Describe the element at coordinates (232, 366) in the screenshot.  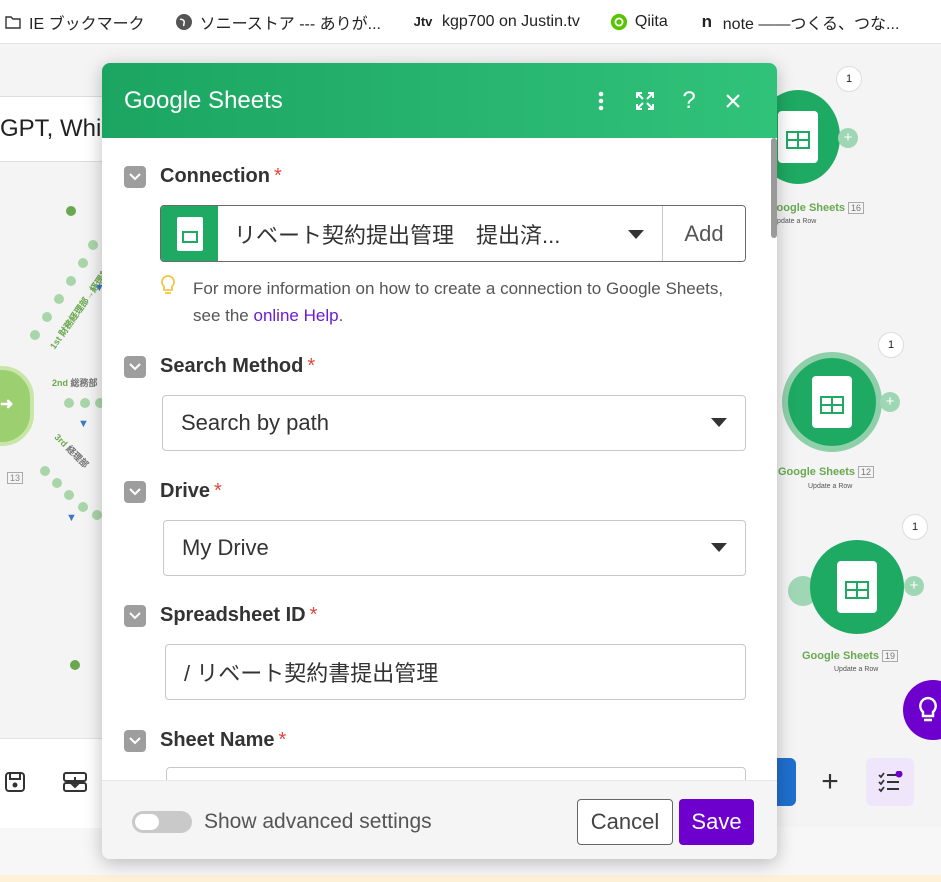
I see `field-label: Search Method` at that location.